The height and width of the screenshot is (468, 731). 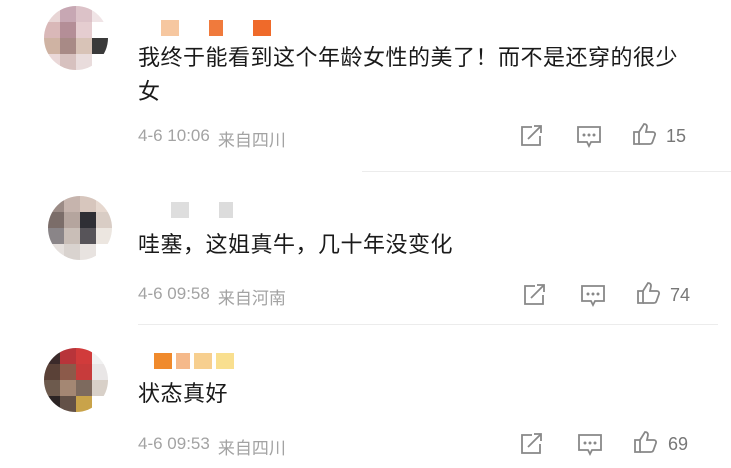 What do you see at coordinates (212, 296) in the screenshot?
I see `comment-meta: 4-6 09:58 来自河南` at bounding box center [212, 296].